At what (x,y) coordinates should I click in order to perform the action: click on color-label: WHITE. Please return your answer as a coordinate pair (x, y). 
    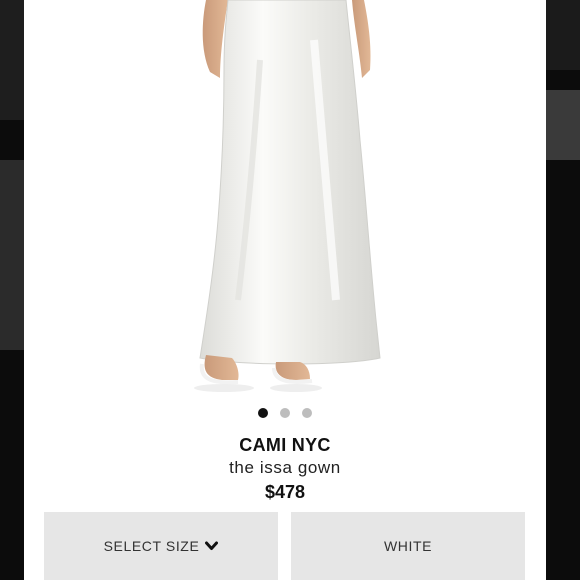
    Looking at the image, I should click on (408, 546).